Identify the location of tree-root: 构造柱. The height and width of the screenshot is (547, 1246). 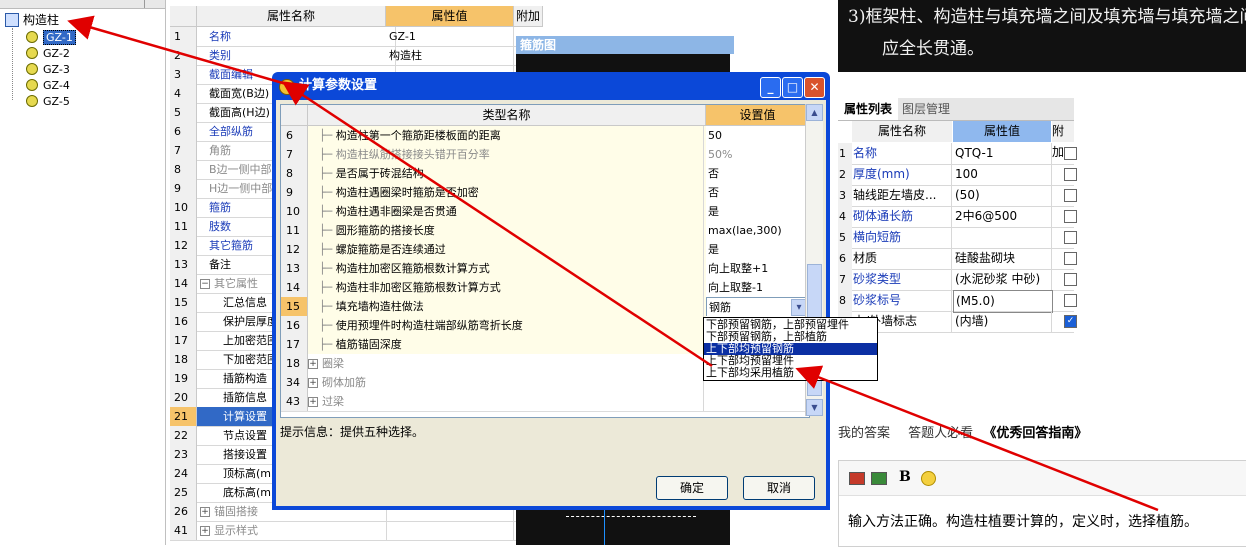
(32, 20).